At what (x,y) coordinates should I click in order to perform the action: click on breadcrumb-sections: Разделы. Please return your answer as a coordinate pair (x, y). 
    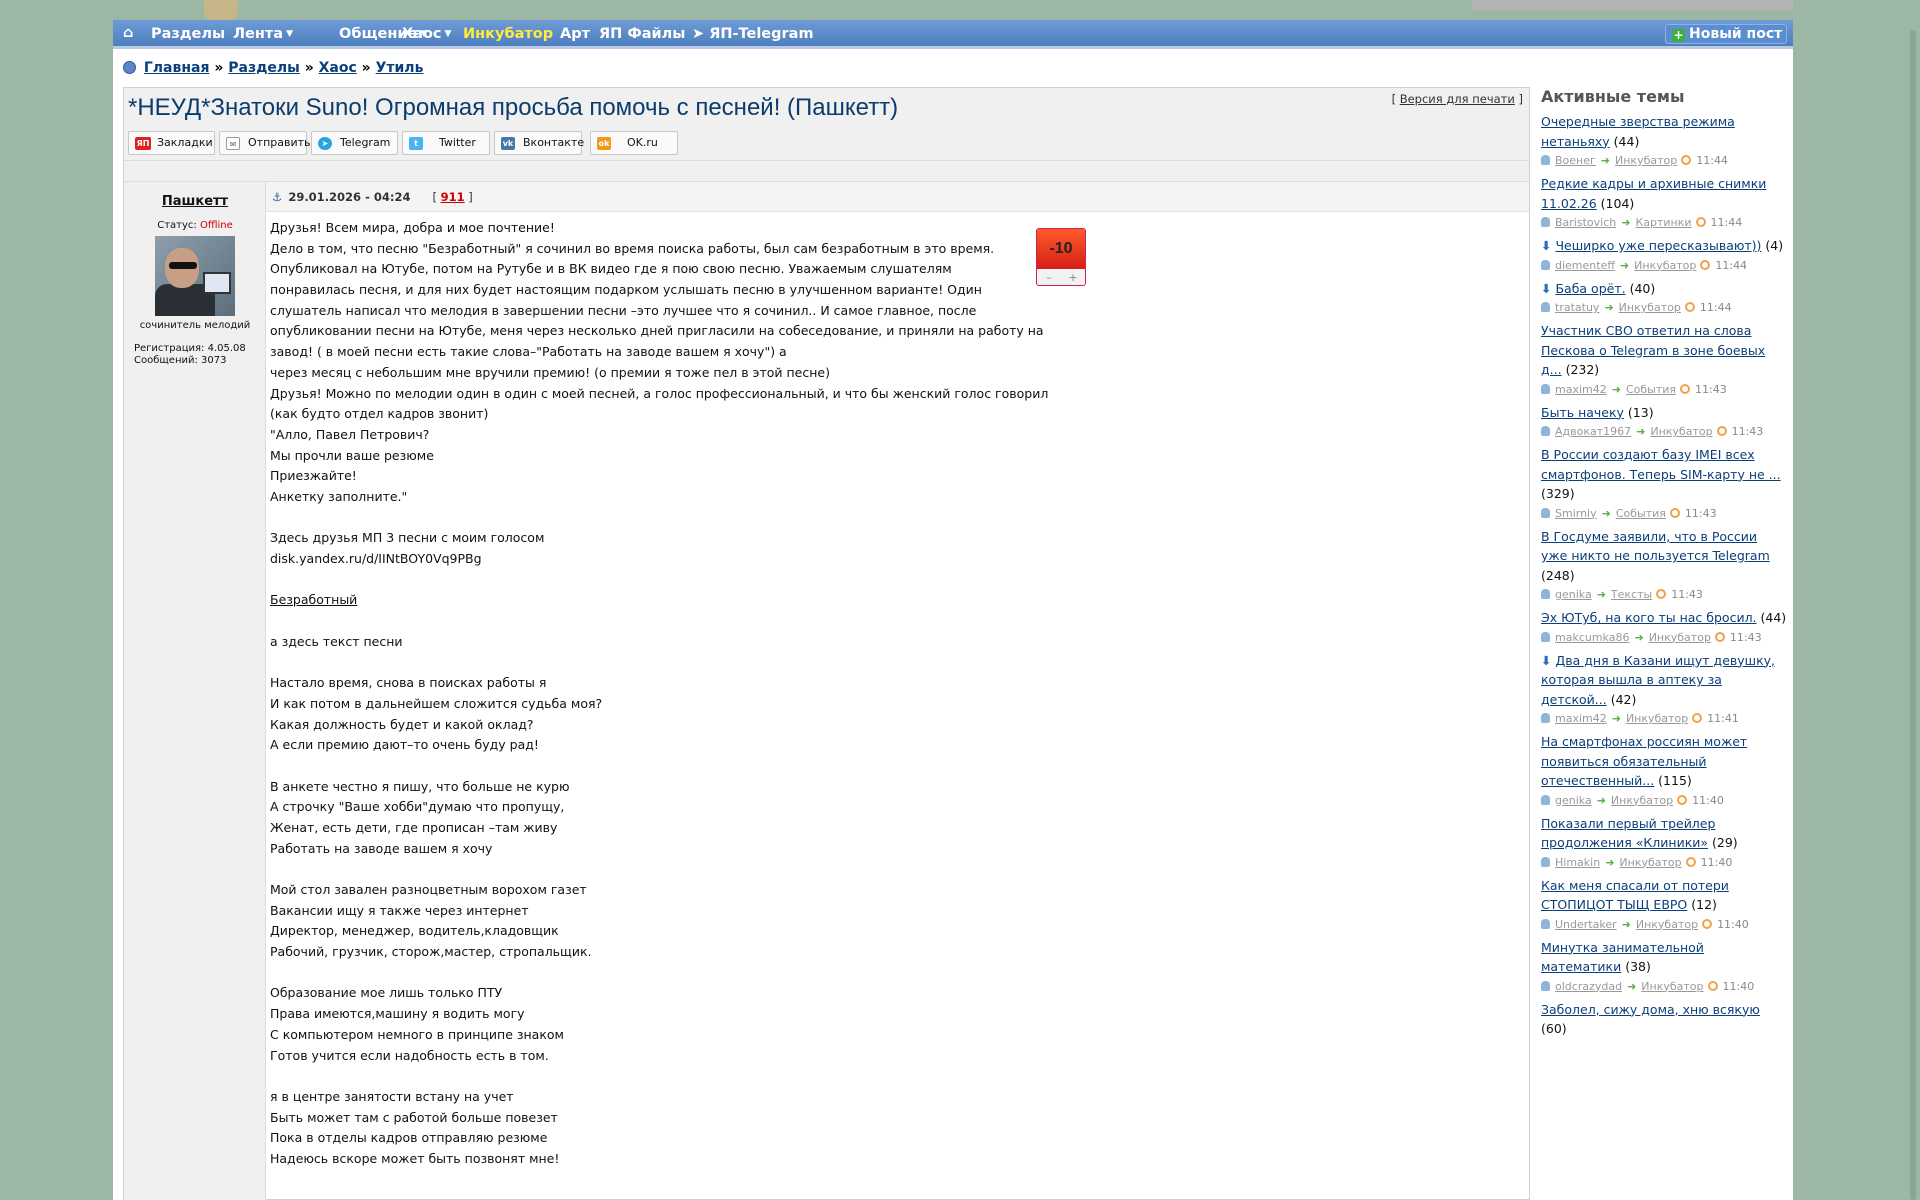
    Looking at the image, I should click on (264, 68).